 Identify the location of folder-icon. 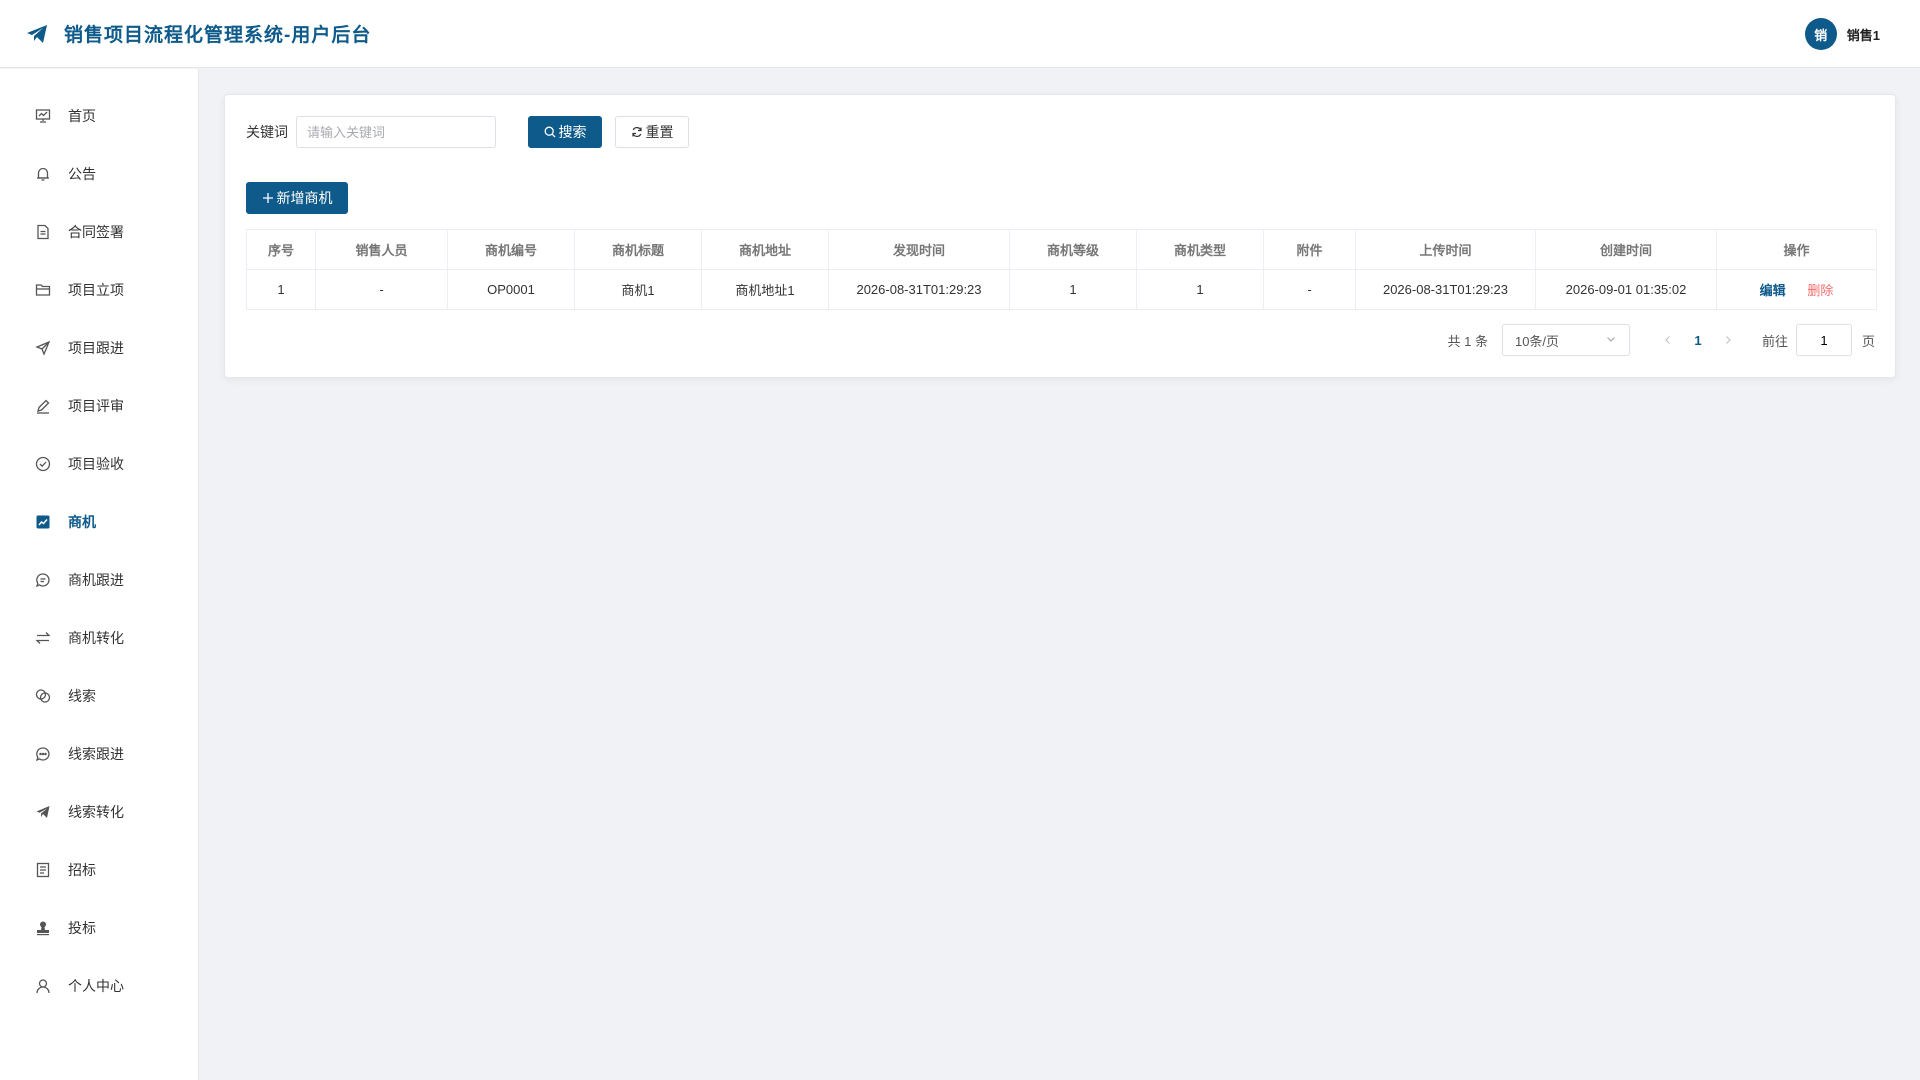
(43, 290).